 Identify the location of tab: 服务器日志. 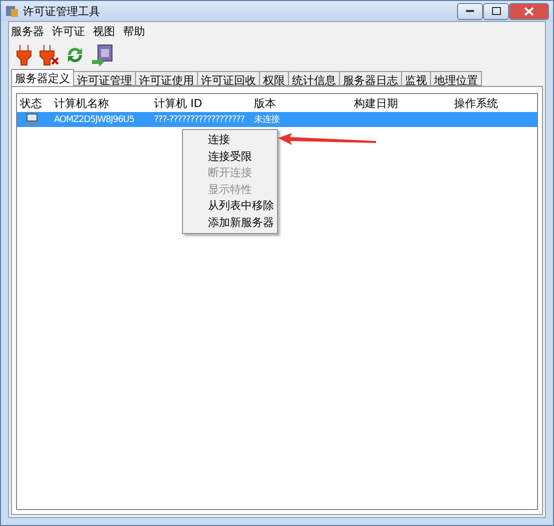
(370, 78).